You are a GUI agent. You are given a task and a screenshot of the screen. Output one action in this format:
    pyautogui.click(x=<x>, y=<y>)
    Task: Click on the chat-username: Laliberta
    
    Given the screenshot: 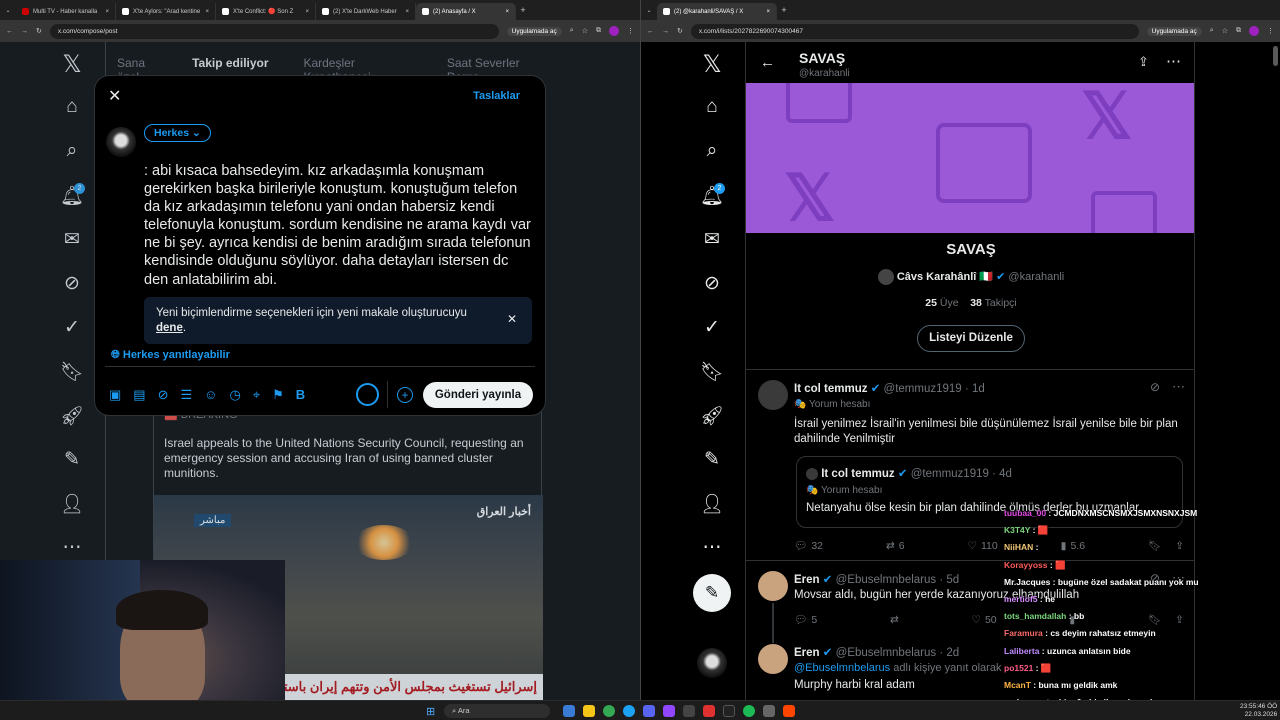 What is the action you would take?
    pyautogui.click(x=1021, y=651)
    